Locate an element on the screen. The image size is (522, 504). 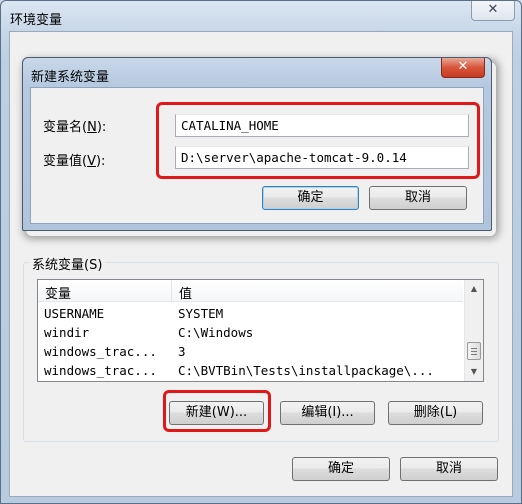
vertical-scrollbar: ▲ ▼ is located at coordinates (473, 330).